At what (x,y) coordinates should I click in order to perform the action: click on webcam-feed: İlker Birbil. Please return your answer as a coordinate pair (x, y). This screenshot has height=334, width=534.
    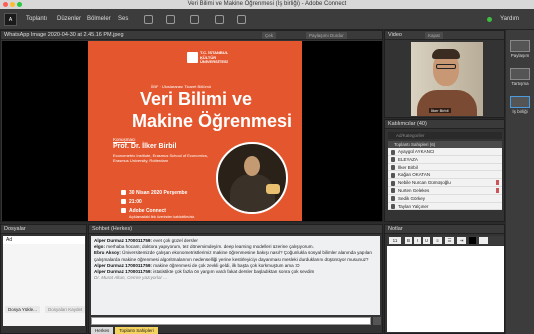
    Looking at the image, I should click on (447, 79).